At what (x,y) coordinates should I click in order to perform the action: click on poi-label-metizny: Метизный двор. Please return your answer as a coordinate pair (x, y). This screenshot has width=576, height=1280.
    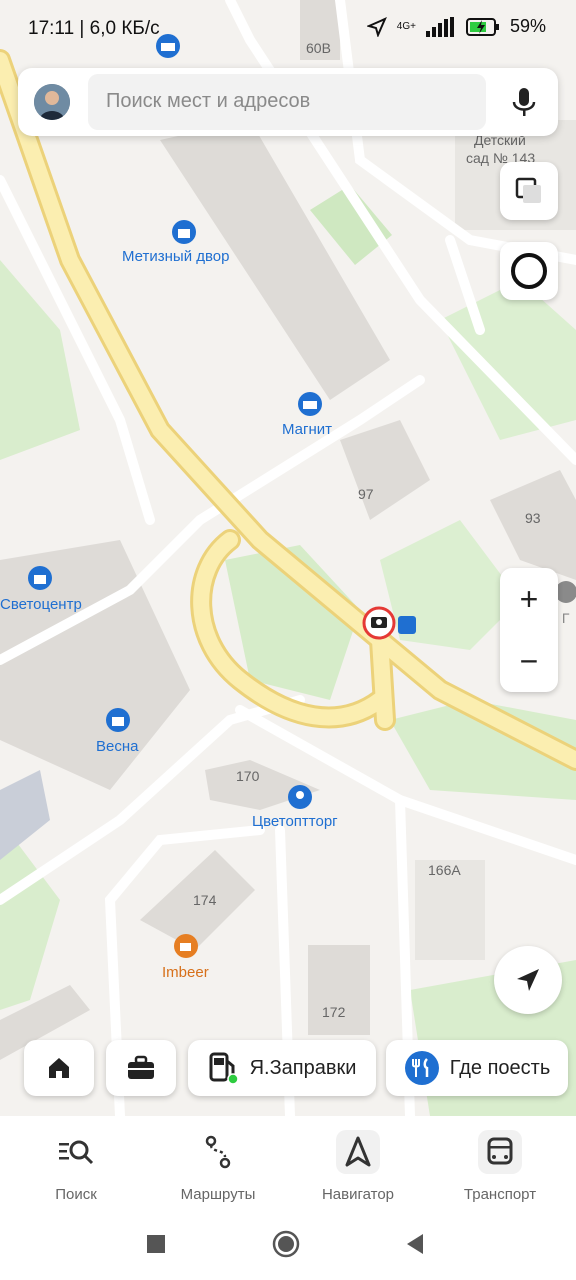
    Looking at the image, I should click on (175, 256).